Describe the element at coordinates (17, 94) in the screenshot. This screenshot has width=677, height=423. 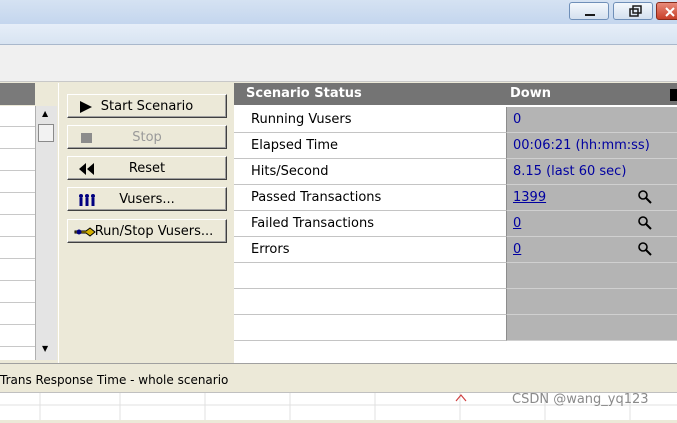
I see `left-grid-header` at that location.